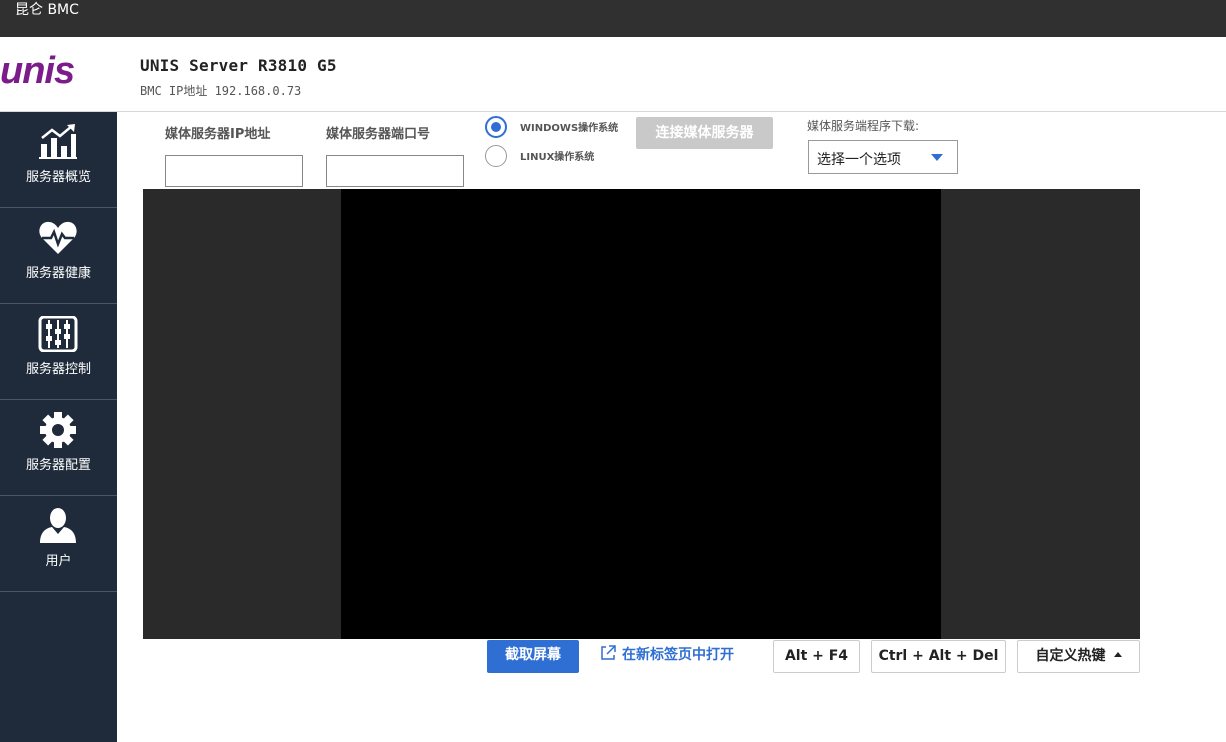  I want to click on server-name: UNIS Server R3810 G5, so click(238, 65).